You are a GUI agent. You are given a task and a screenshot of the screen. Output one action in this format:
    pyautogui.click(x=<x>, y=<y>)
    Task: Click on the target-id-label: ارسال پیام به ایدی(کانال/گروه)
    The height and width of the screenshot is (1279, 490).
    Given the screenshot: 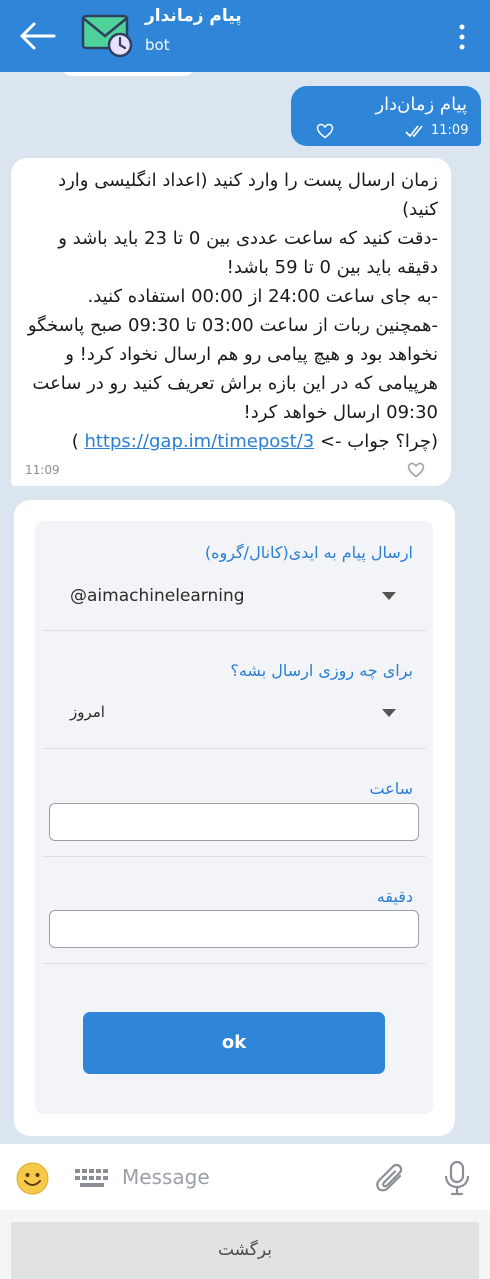 What is the action you would take?
    pyautogui.click(x=308, y=552)
    